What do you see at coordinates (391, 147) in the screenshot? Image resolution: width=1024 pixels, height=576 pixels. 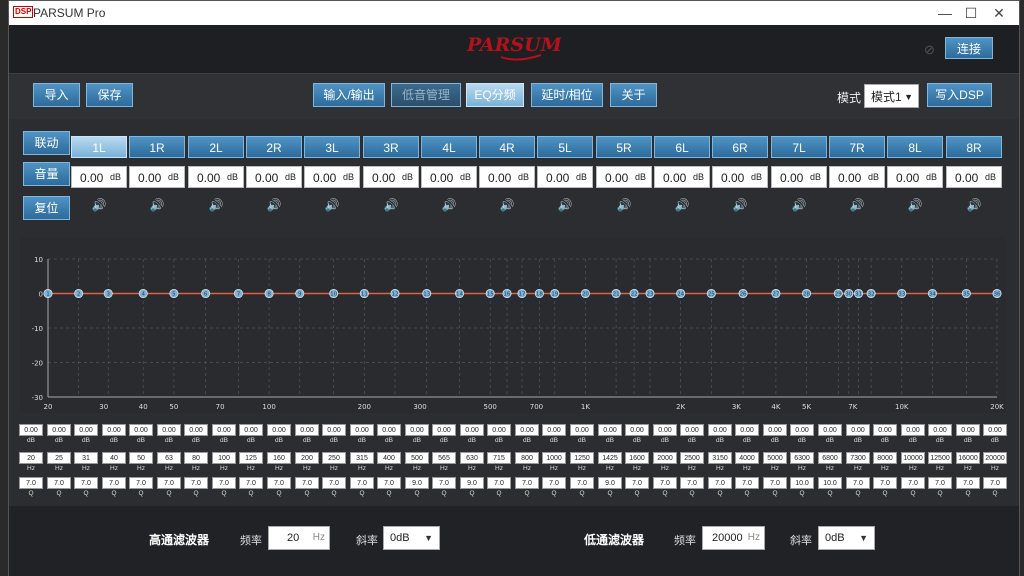 I see `channel-button-3R: 3R` at bounding box center [391, 147].